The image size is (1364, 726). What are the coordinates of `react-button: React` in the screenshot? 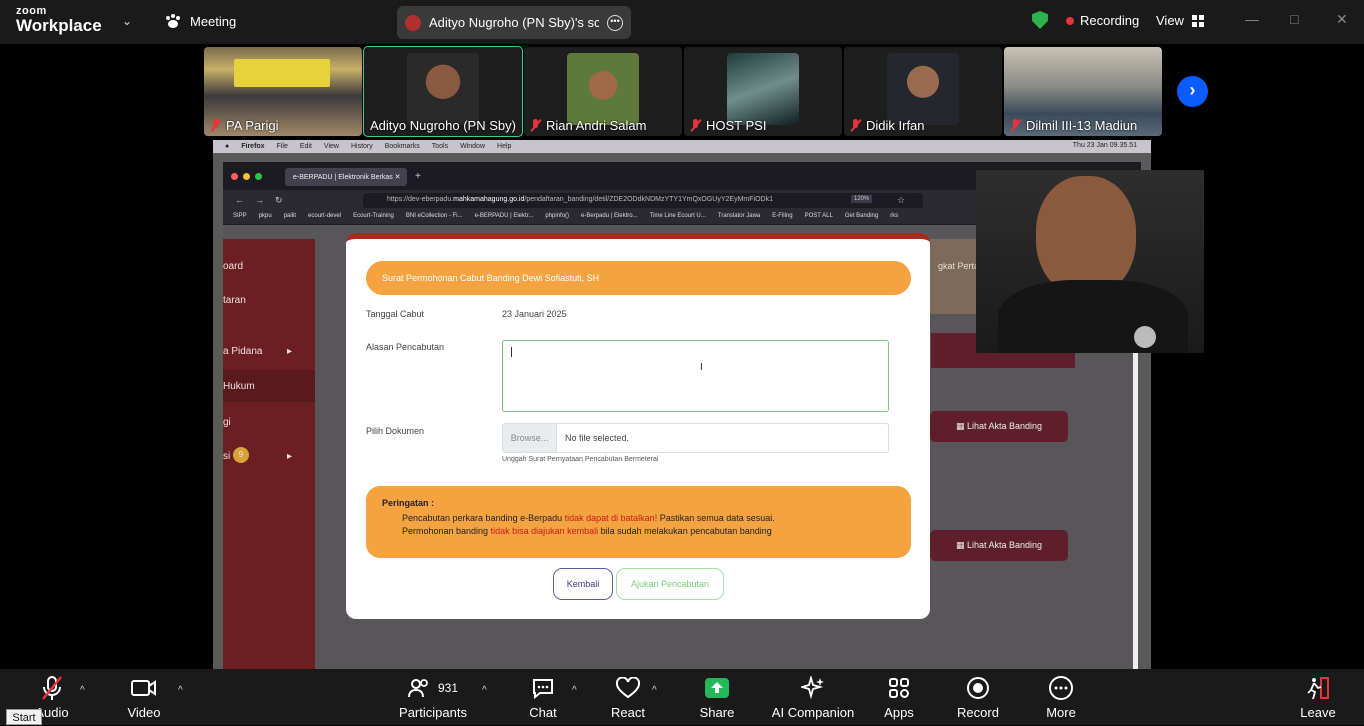 It's located at (628, 697).